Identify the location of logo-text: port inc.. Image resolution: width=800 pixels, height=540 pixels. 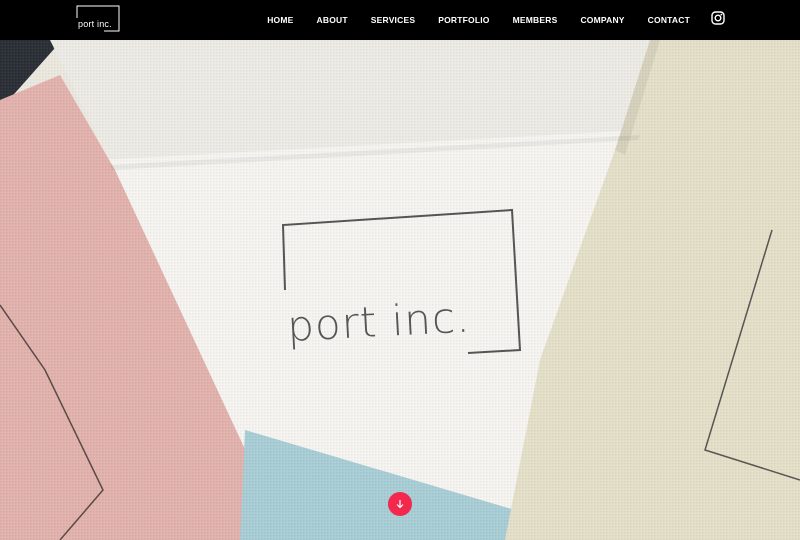
(95, 24).